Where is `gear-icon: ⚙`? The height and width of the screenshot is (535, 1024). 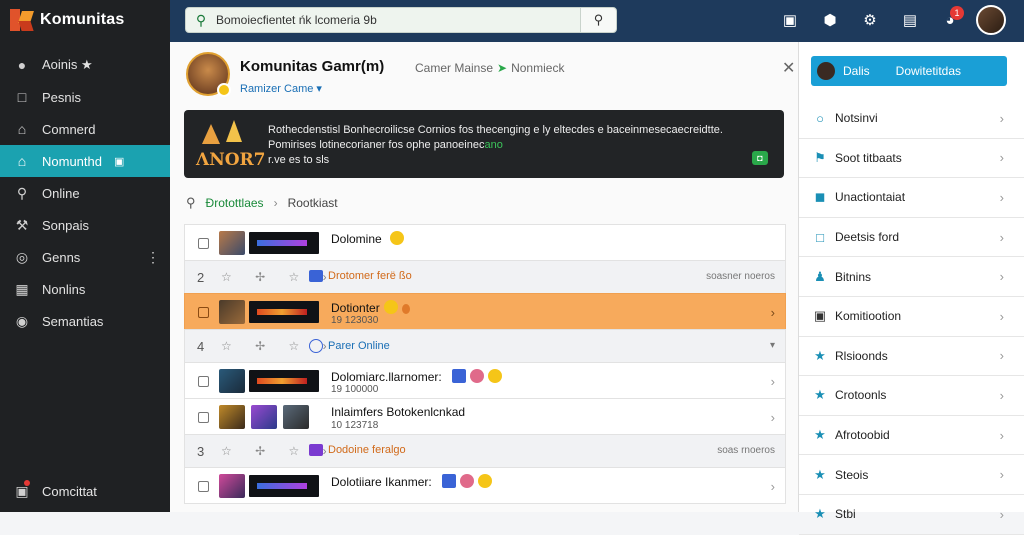 gear-icon: ⚙ is located at coordinates (870, 20).